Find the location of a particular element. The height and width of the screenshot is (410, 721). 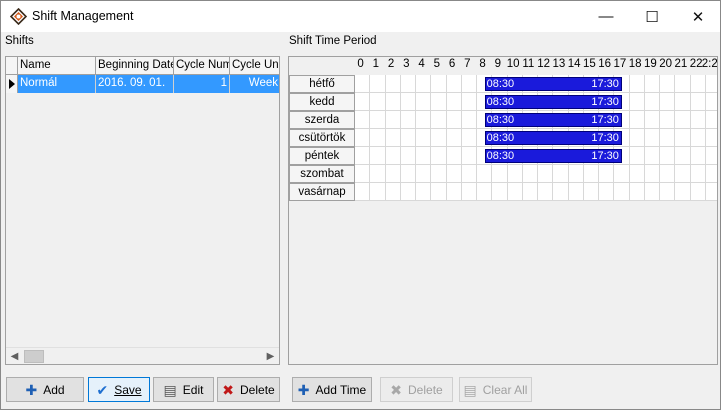

day-label: szombat is located at coordinates (322, 174).